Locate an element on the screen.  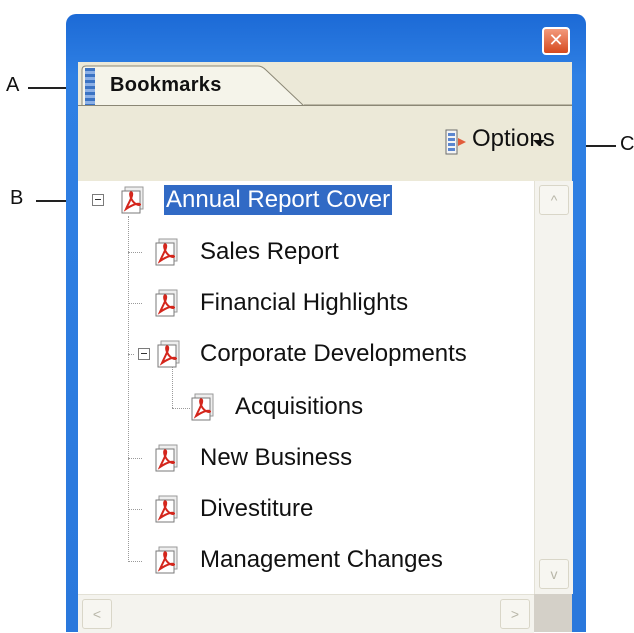
tab-grip-handle is located at coordinates (90, 87).